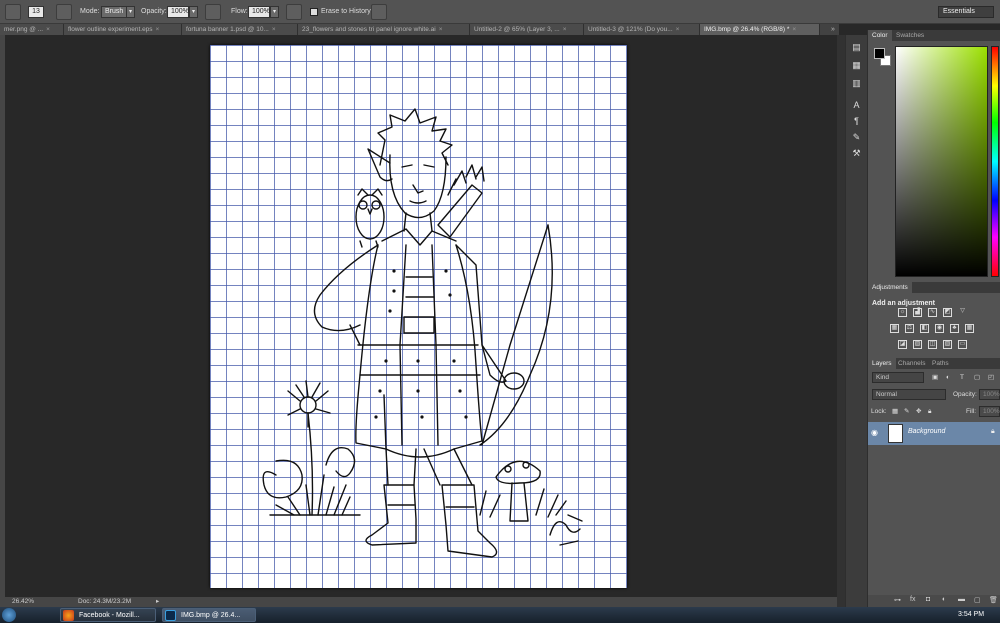 The width and height of the screenshot is (1000, 623). Describe the element at coordinates (856, 83) in the screenshot. I see `swatches-panel-icon: ▥` at that location.